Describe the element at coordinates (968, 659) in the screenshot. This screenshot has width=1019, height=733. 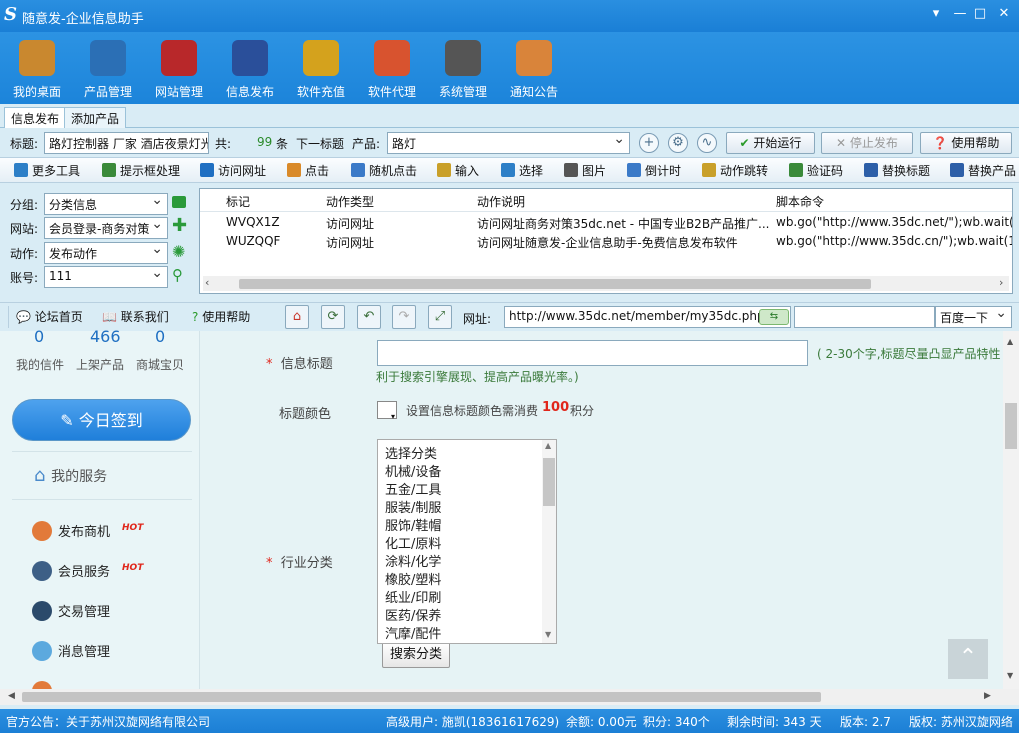
I see `back-to-top-icon: ⌃` at that location.